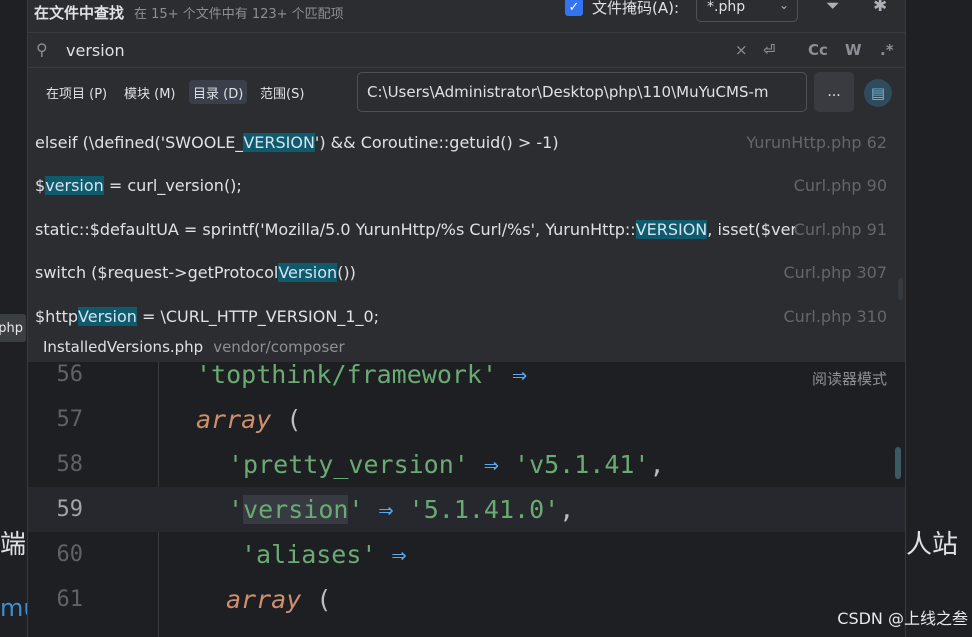 The height and width of the screenshot is (637, 972). Describe the element at coordinates (466, 554) in the screenshot. I see `code-line: 60 'aliases' ⇒` at that location.